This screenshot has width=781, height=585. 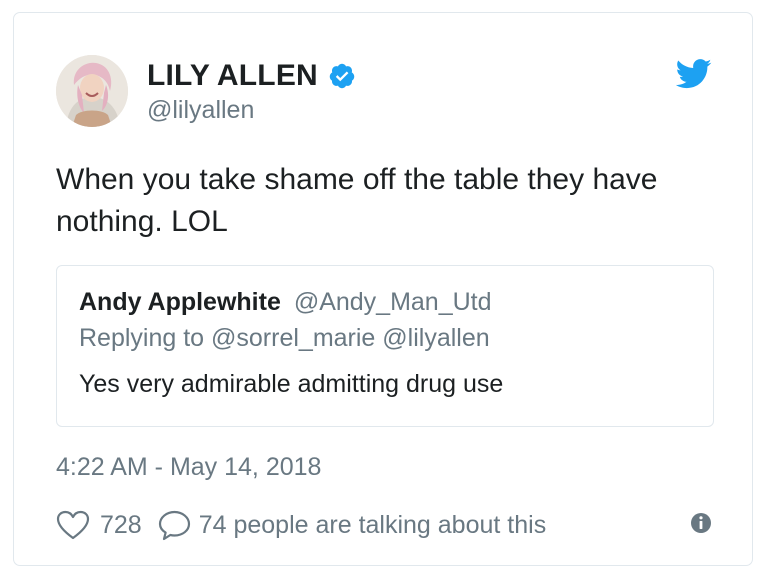 I want to click on conversation-link: 74 people are talking about this, so click(x=372, y=525).